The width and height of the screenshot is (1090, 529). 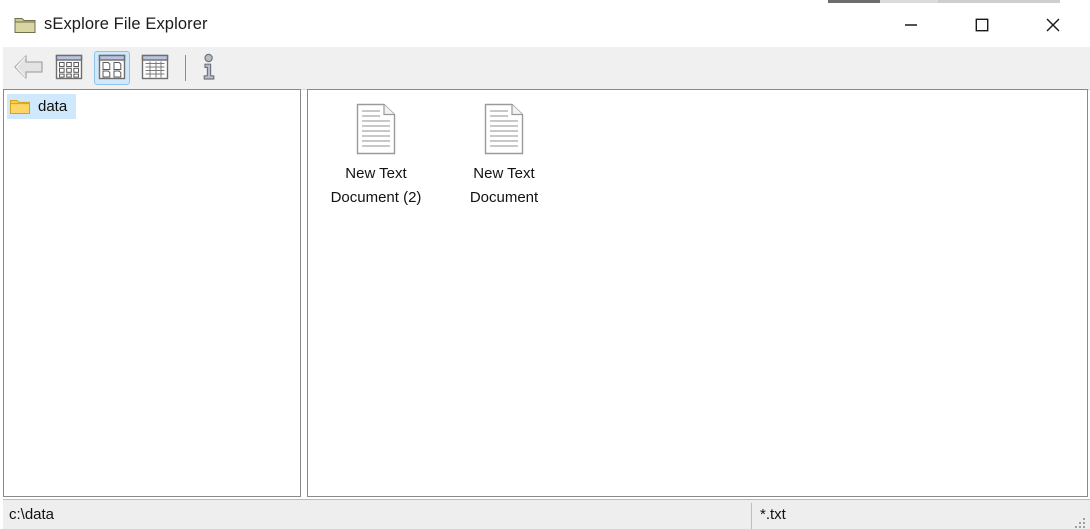 I want to click on status-filter: *.txt, so click(x=773, y=514).